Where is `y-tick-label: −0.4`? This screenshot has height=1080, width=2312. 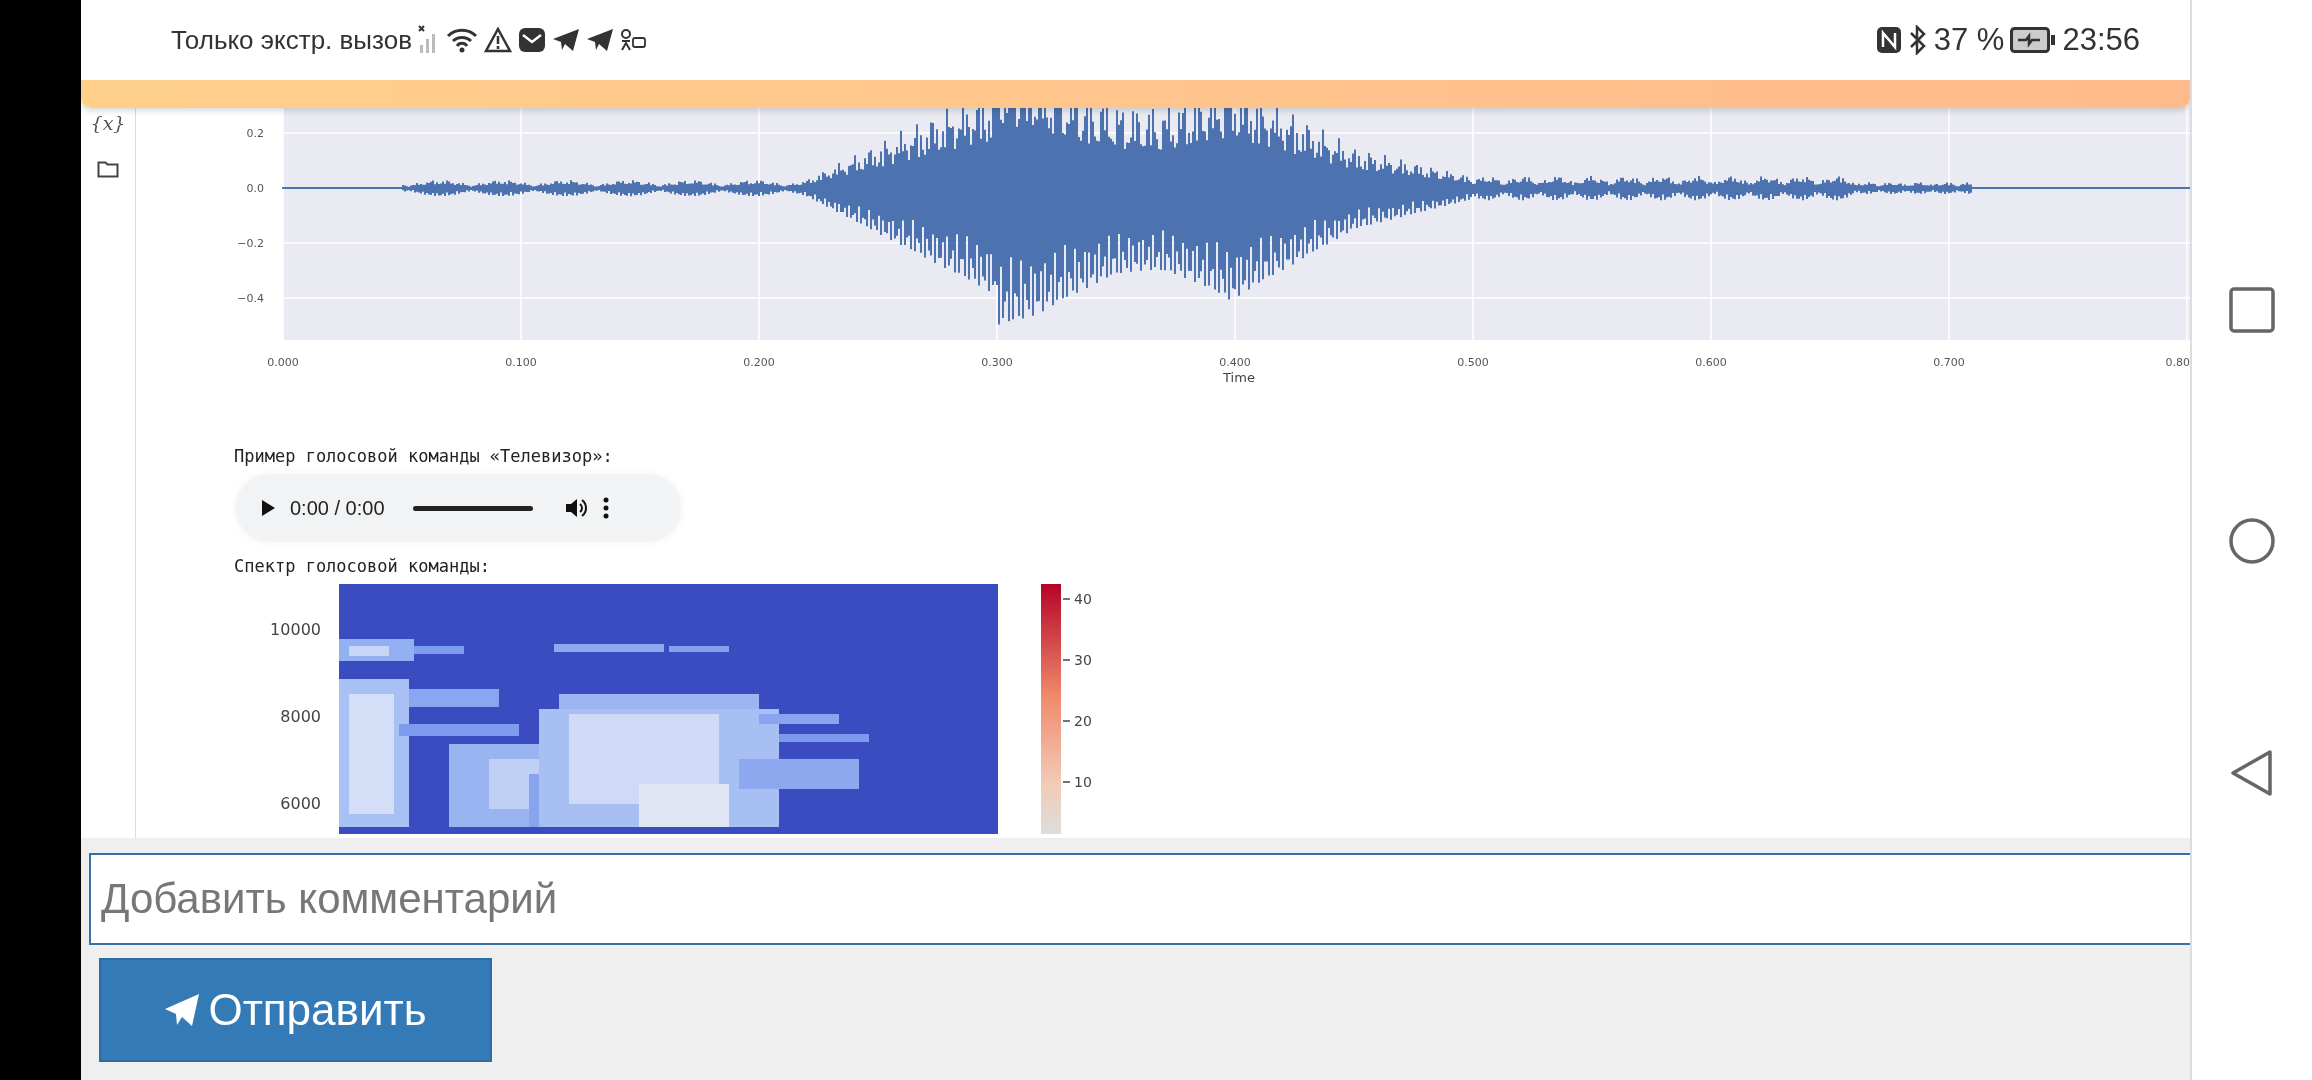 y-tick-label: −0.4 is located at coordinates (250, 298).